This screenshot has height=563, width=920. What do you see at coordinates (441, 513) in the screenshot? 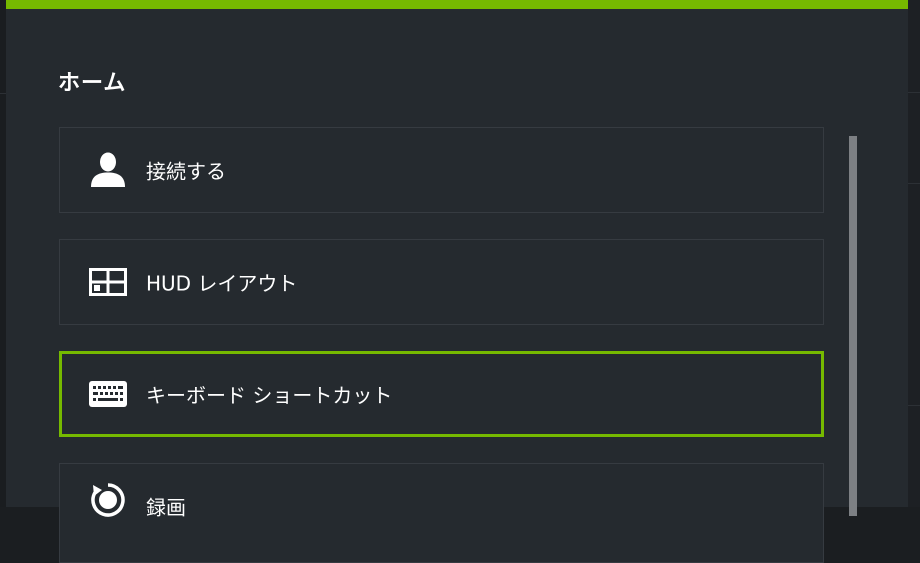
I see `menu-item-recording: 録画` at bounding box center [441, 513].